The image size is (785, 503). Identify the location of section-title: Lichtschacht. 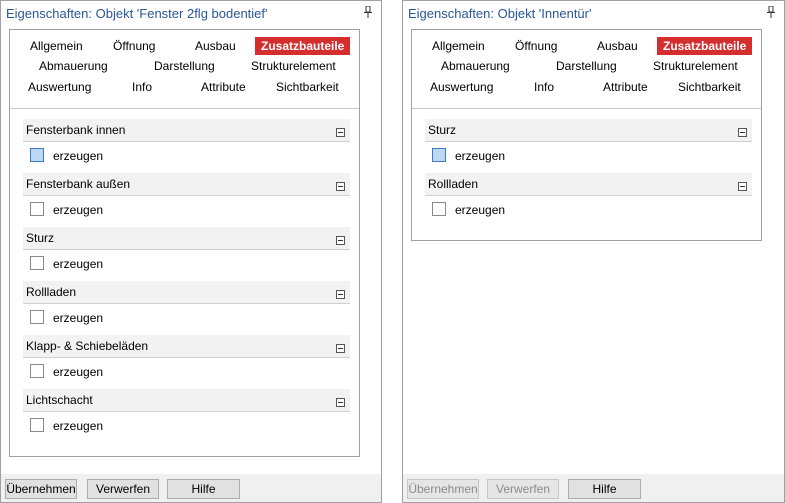
(59, 400).